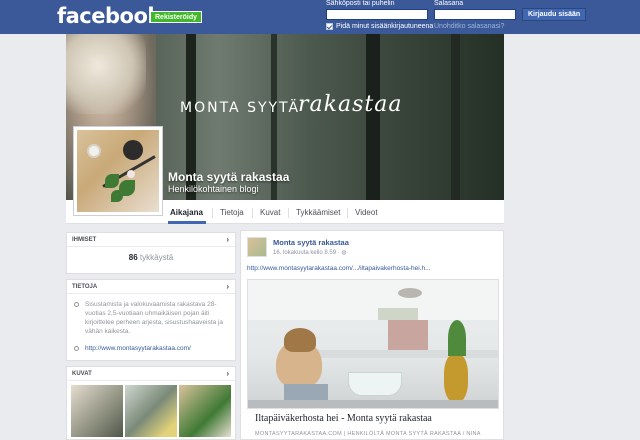  What do you see at coordinates (344, 253) in the screenshot?
I see `globe-icon: ◍` at bounding box center [344, 253].